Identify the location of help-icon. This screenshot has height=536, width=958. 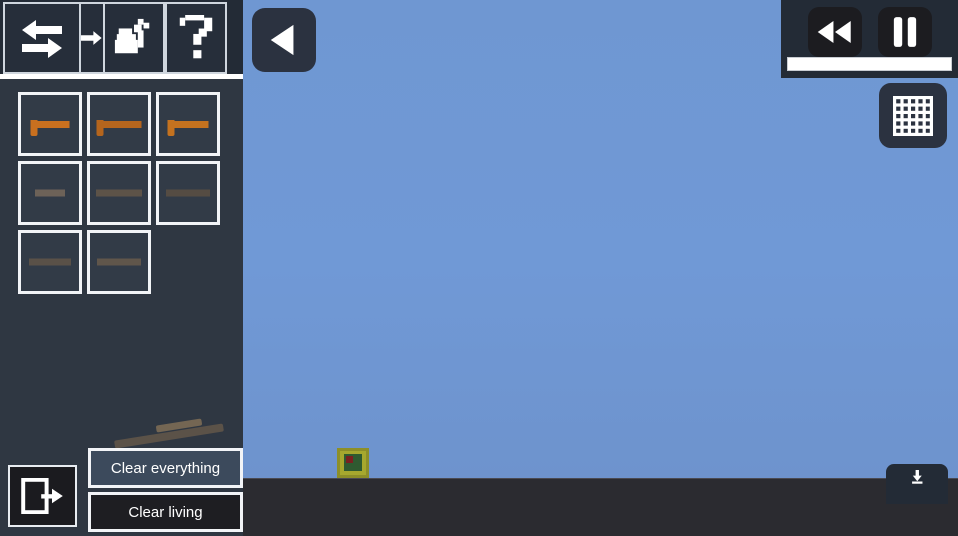
(196, 37).